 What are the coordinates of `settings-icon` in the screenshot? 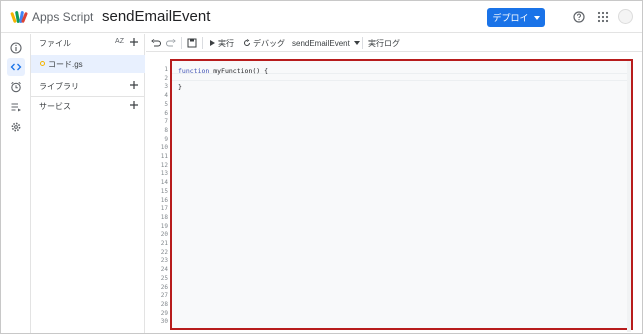 It's located at (16, 127).